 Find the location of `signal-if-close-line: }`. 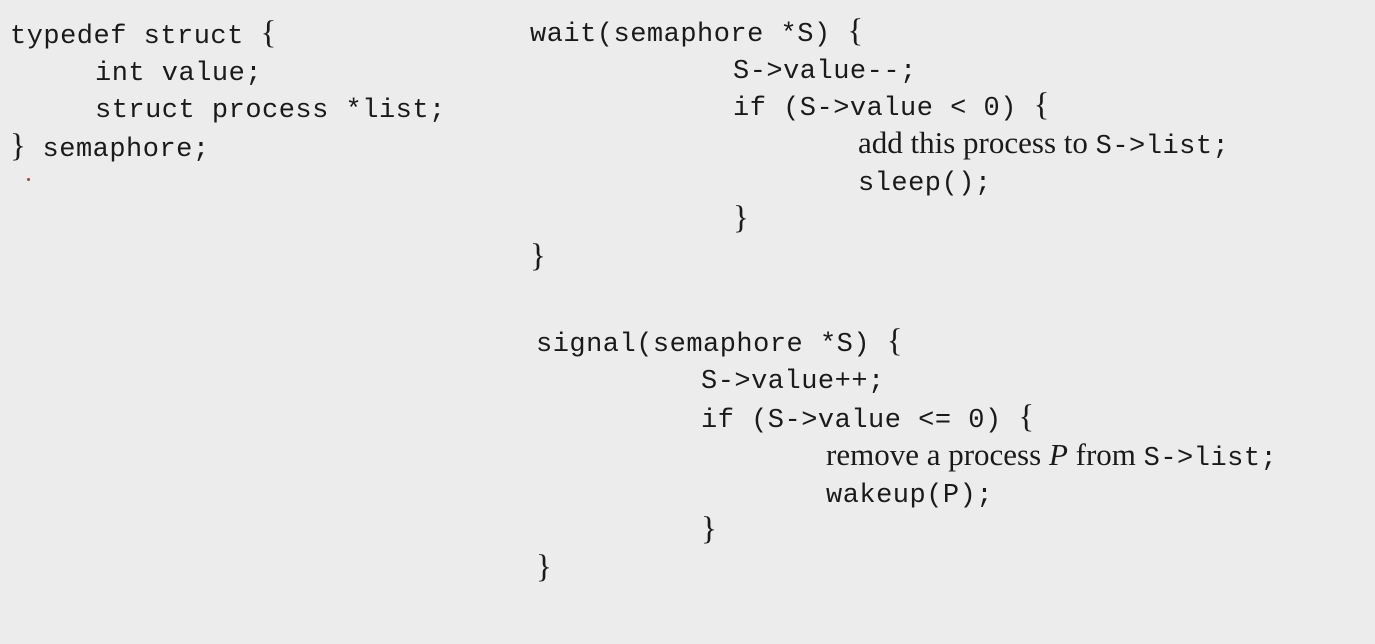

signal-if-close-line: } is located at coordinates (709, 529).